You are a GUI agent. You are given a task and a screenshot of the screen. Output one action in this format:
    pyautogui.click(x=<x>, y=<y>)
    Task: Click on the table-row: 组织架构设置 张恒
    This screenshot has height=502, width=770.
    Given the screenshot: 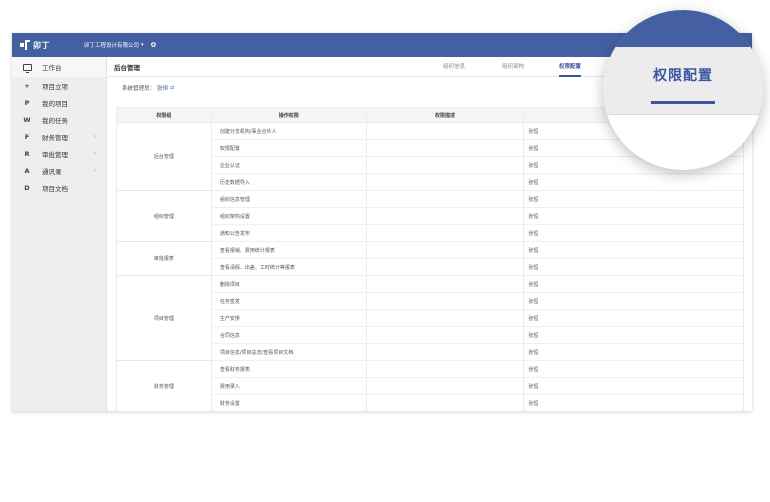 What is the action you would take?
    pyautogui.click(x=430, y=216)
    